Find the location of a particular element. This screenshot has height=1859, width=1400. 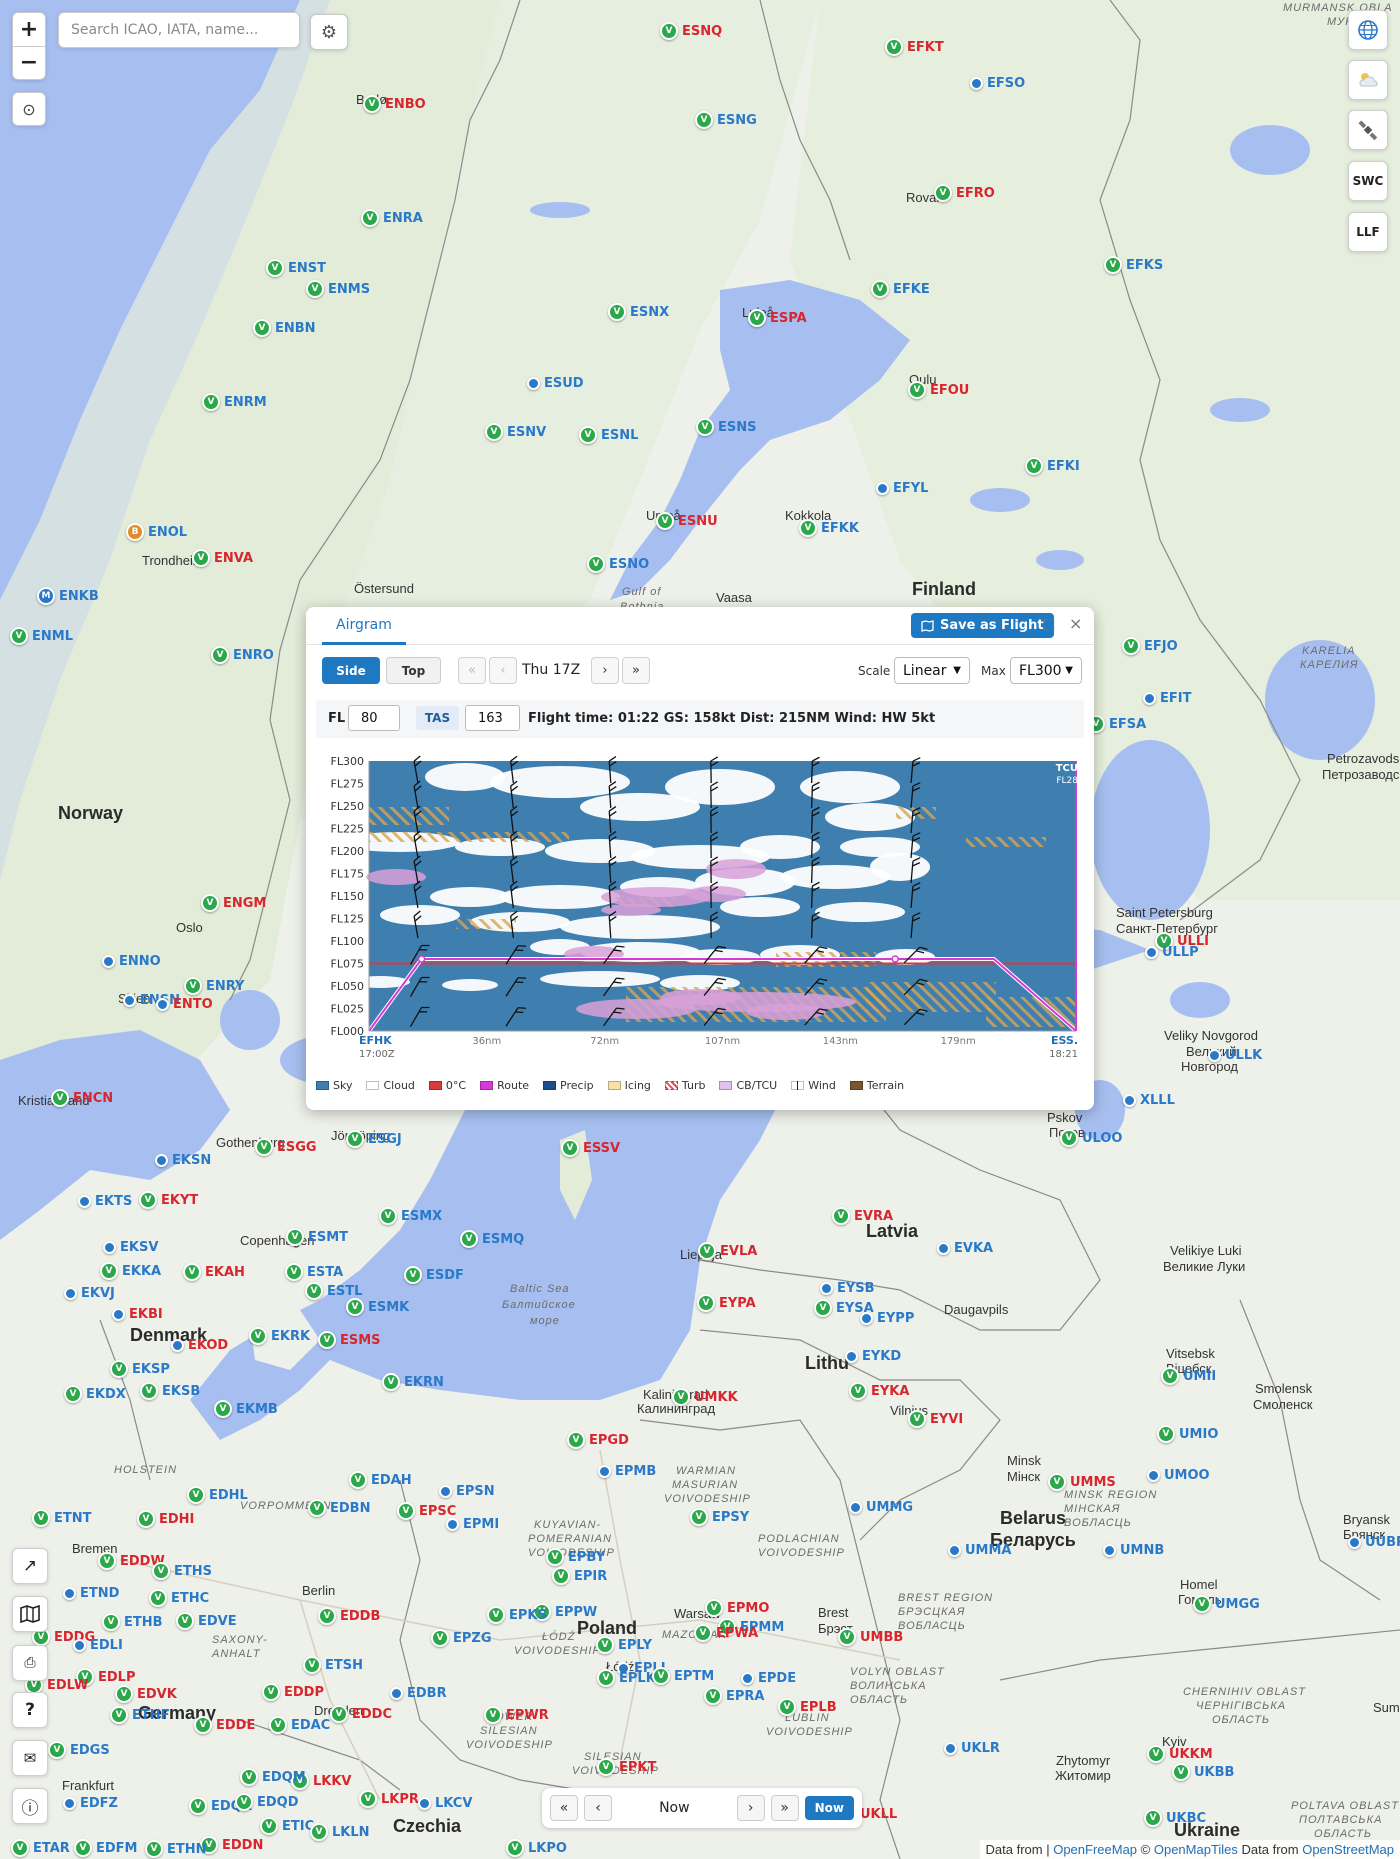

airport-marker: V ETHN is located at coordinates (176, 1849).